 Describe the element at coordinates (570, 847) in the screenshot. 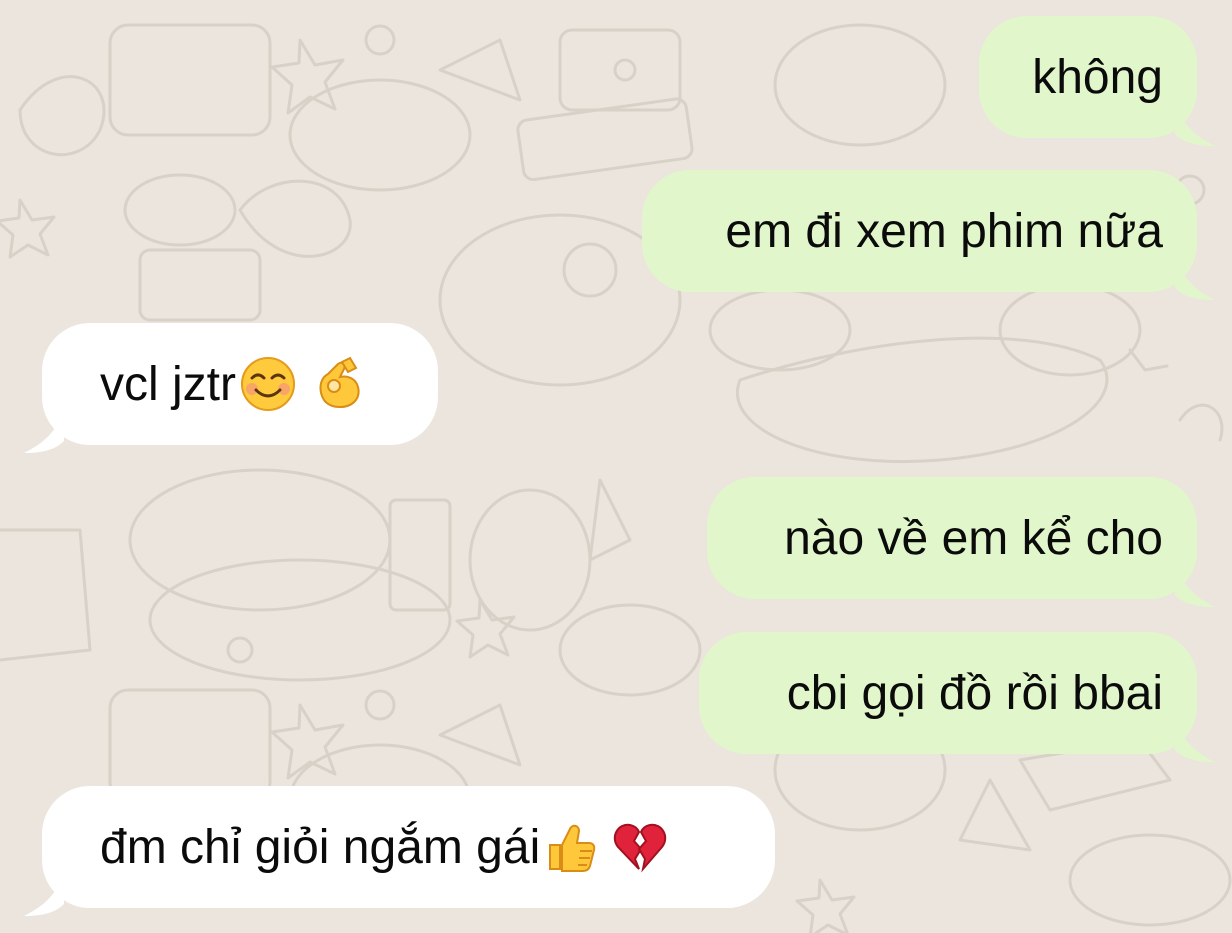

I see `thumbs-up-emoji` at that location.